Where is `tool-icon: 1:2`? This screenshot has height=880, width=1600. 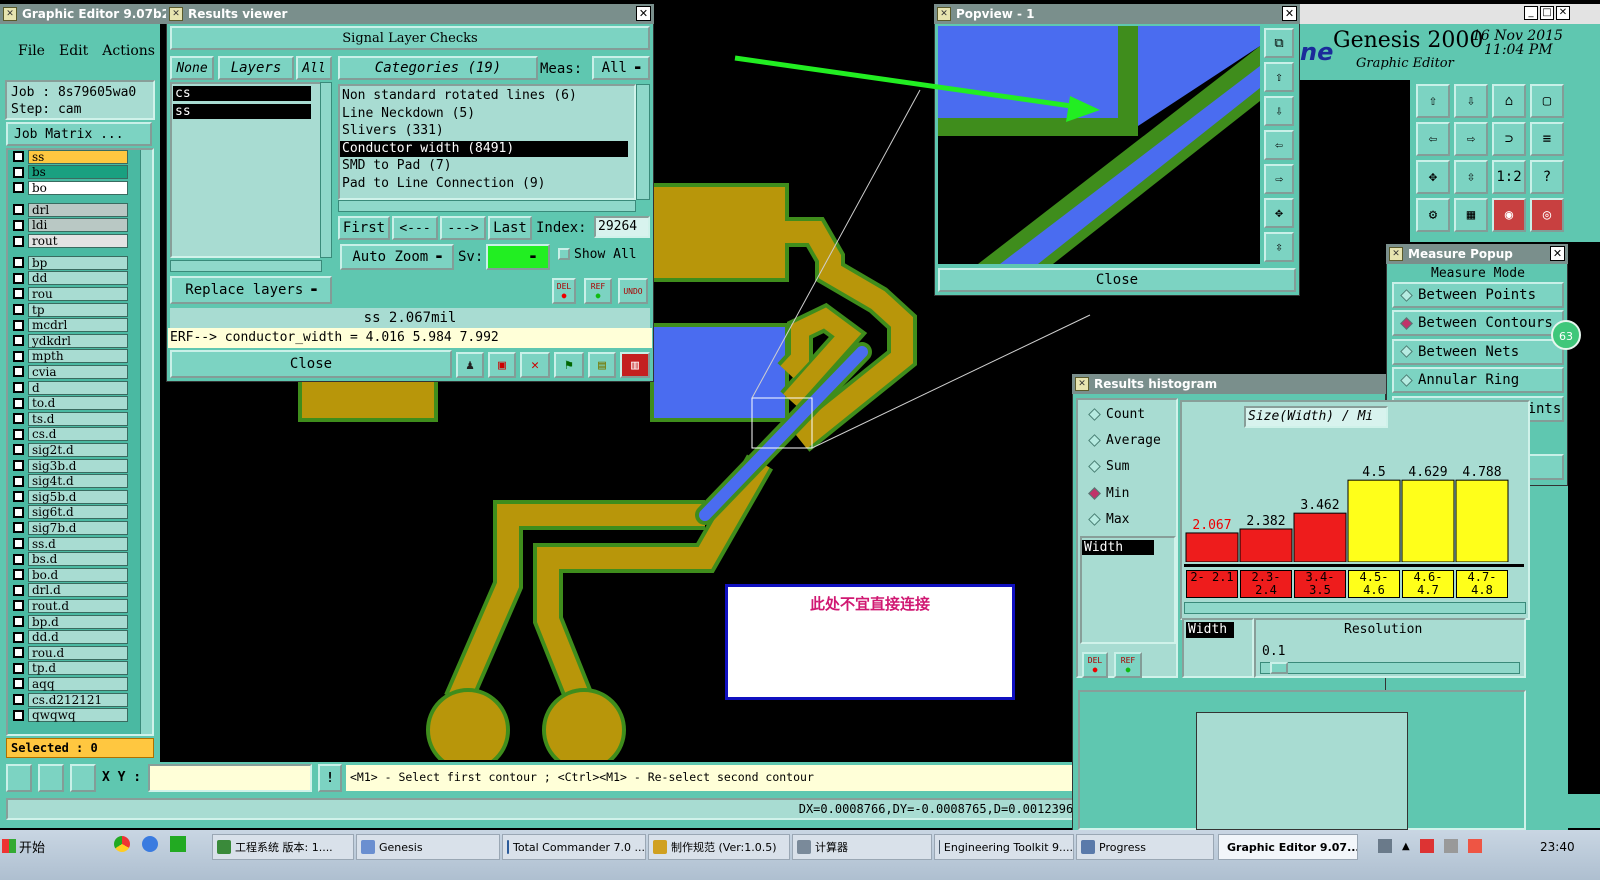 tool-icon: 1:2 is located at coordinates (1509, 177).